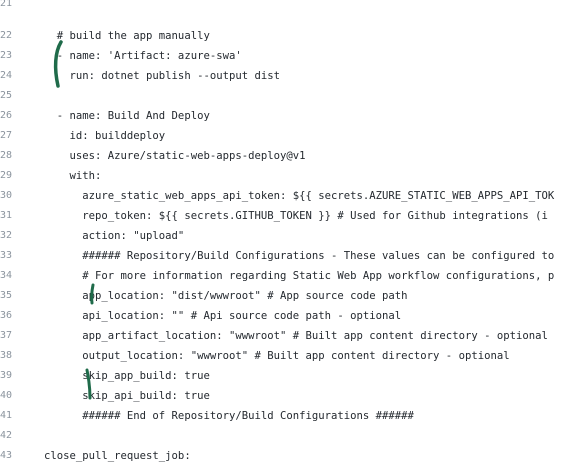 The height and width of the screenshot is (466, 580). I want to click on code-line: 42, so click(290, 436).